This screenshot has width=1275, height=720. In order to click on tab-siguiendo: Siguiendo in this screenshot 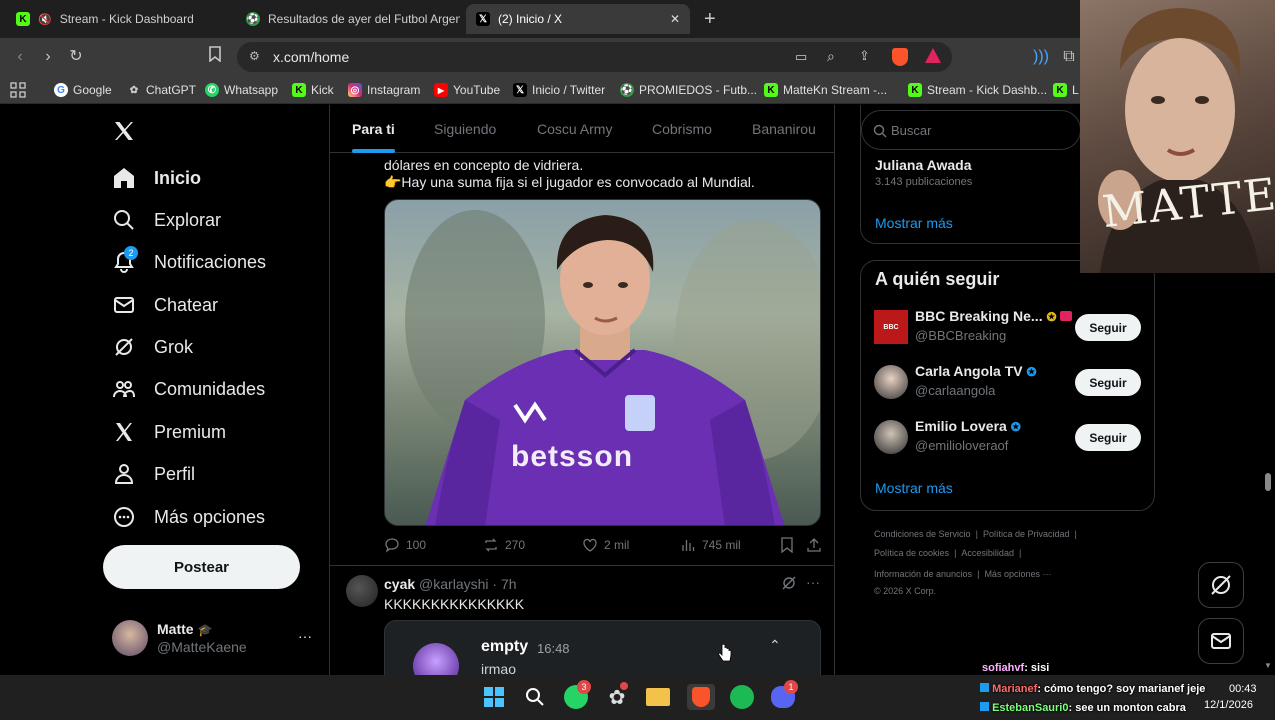, I will do `click(465, 129)`.